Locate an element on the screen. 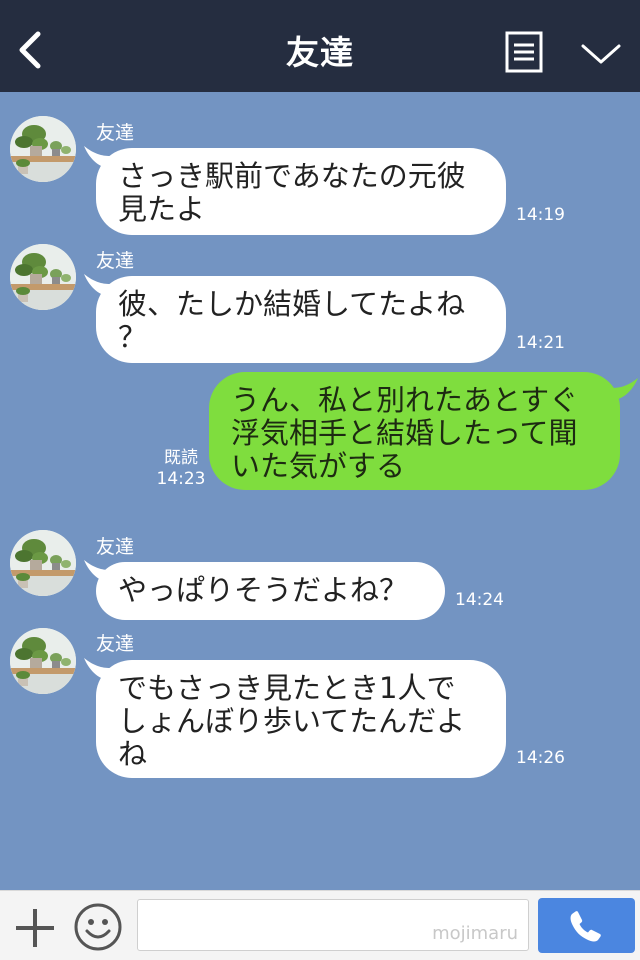 The image size is (640, 960). message-bubble: でもさっき見たとき1人で しょんぼり歩いてたんだよ ね is located at coordinates (301, 719).